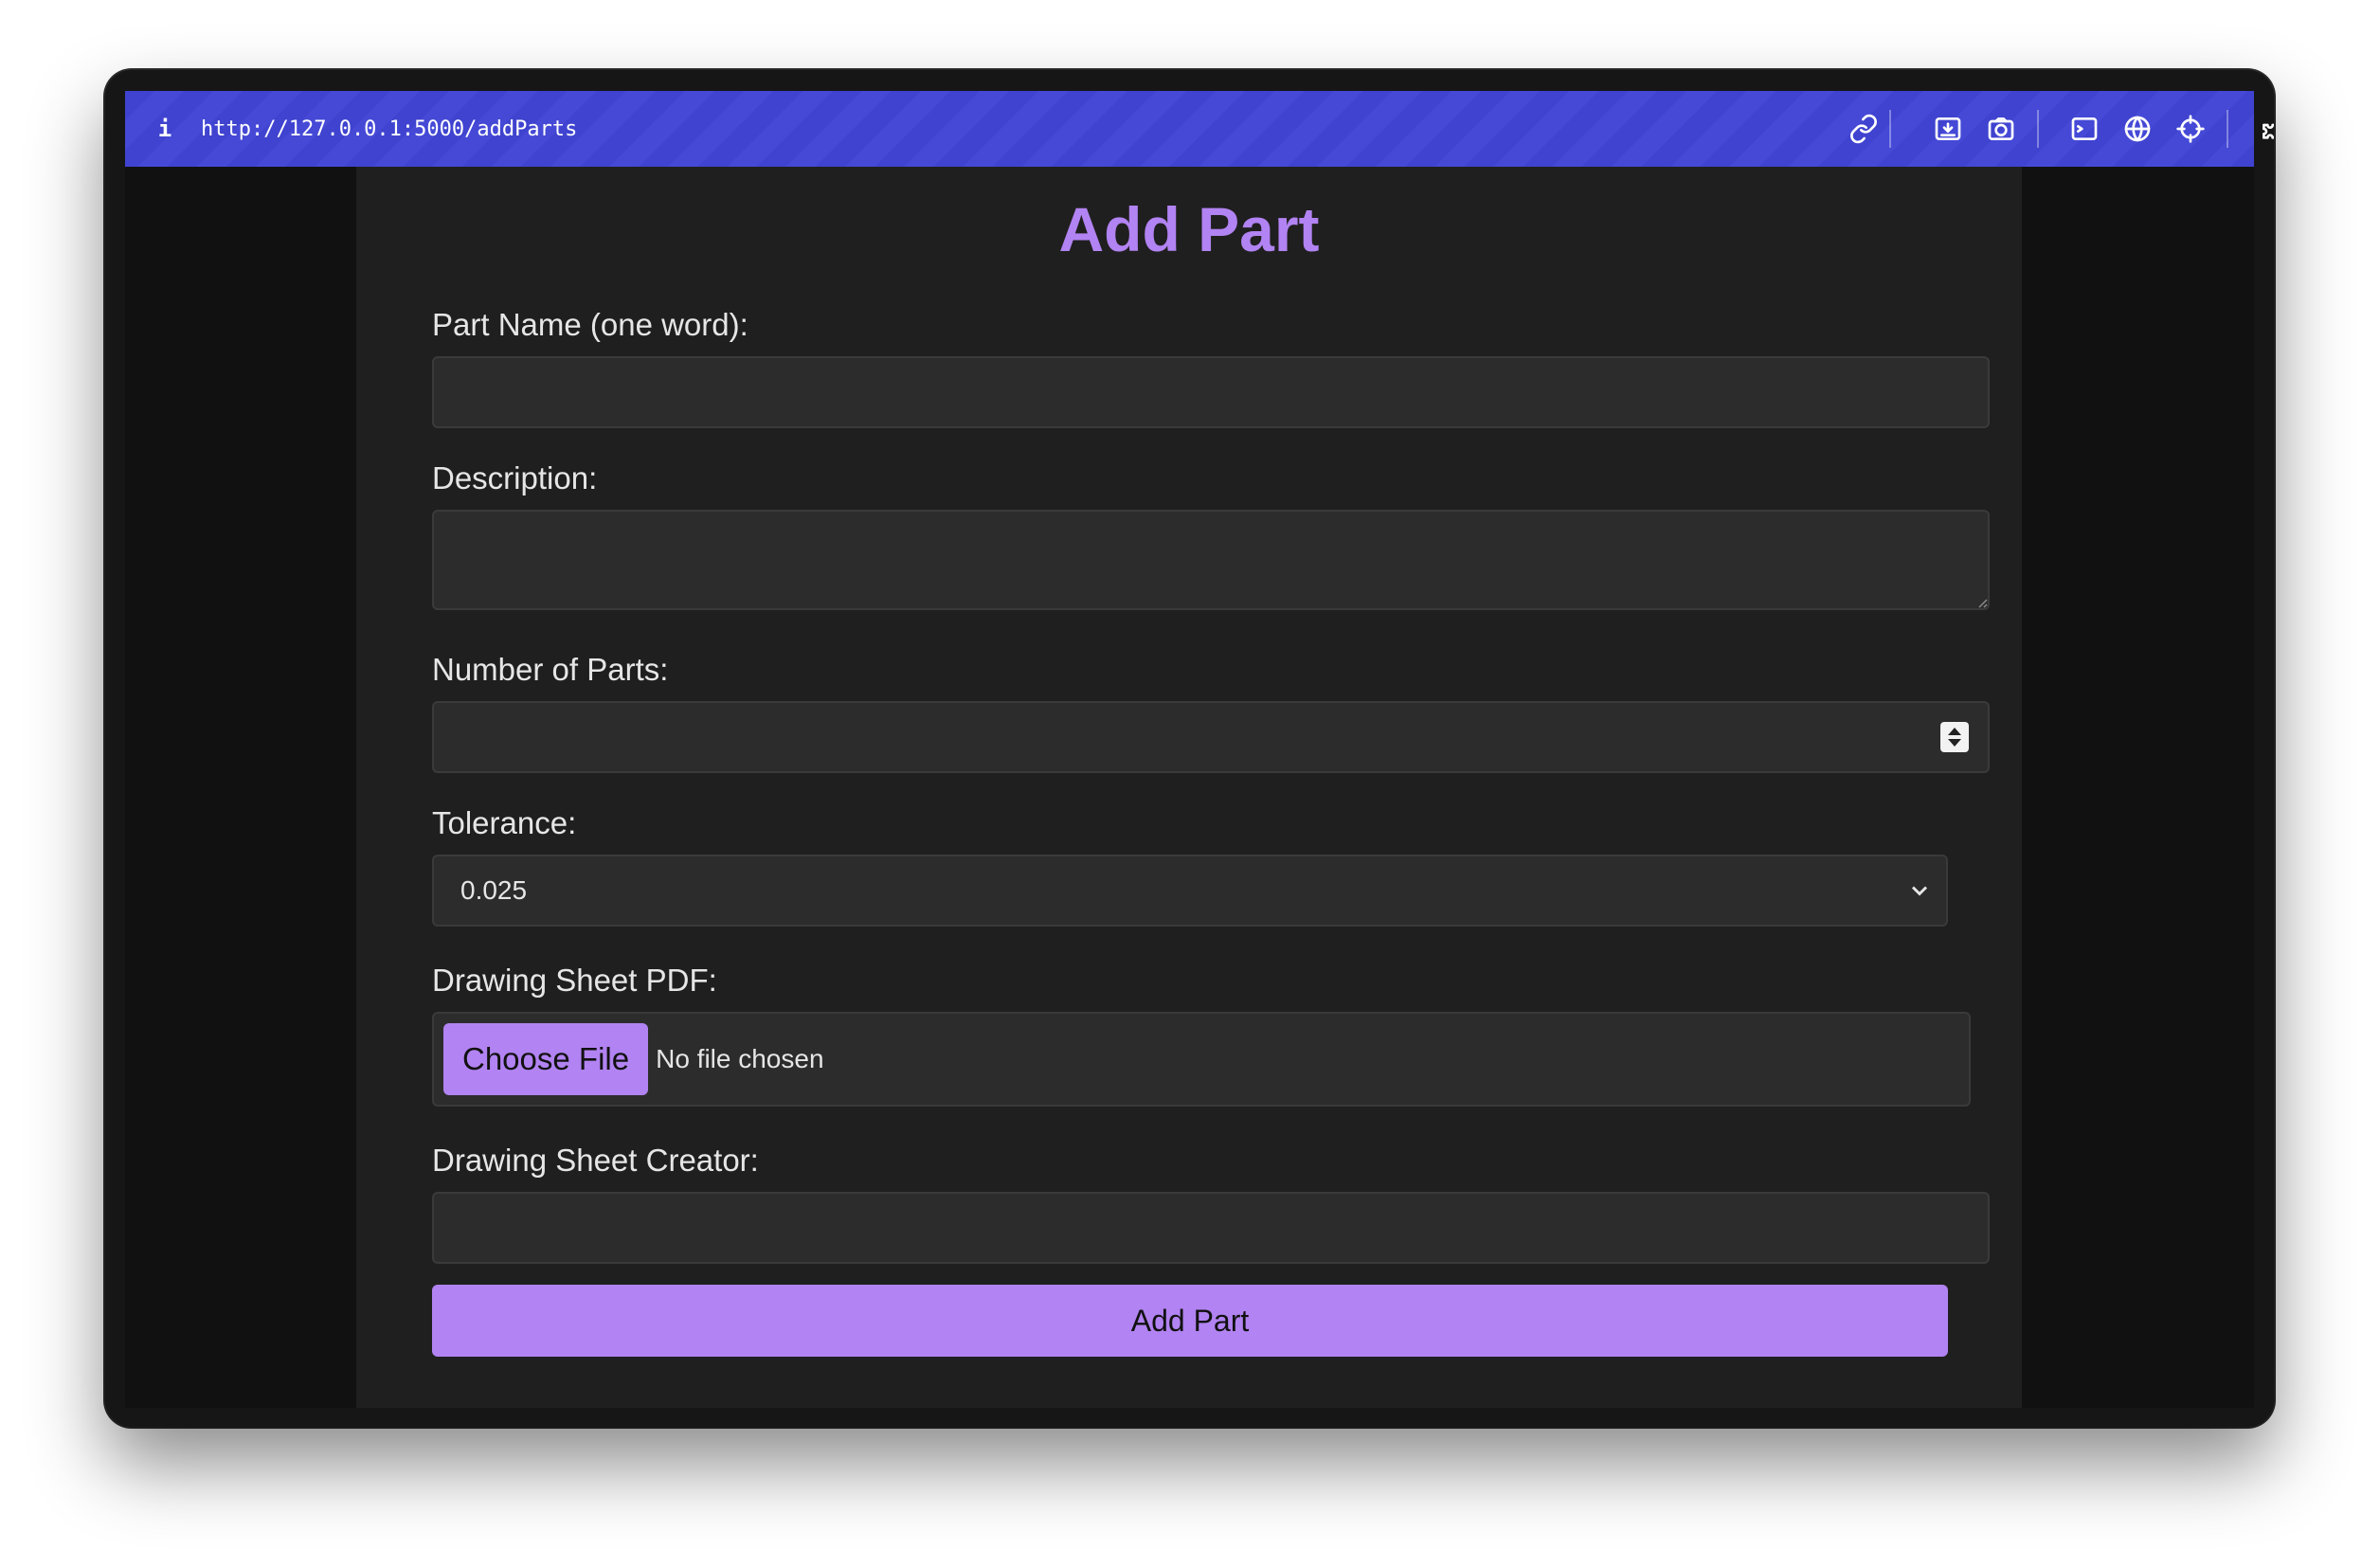 The width and height of the screenshot is (2380, 1567). Describe the element at coordinates (494, 890) in the screenshot. I see `tolerance-selected-value: 0.025` at that location.